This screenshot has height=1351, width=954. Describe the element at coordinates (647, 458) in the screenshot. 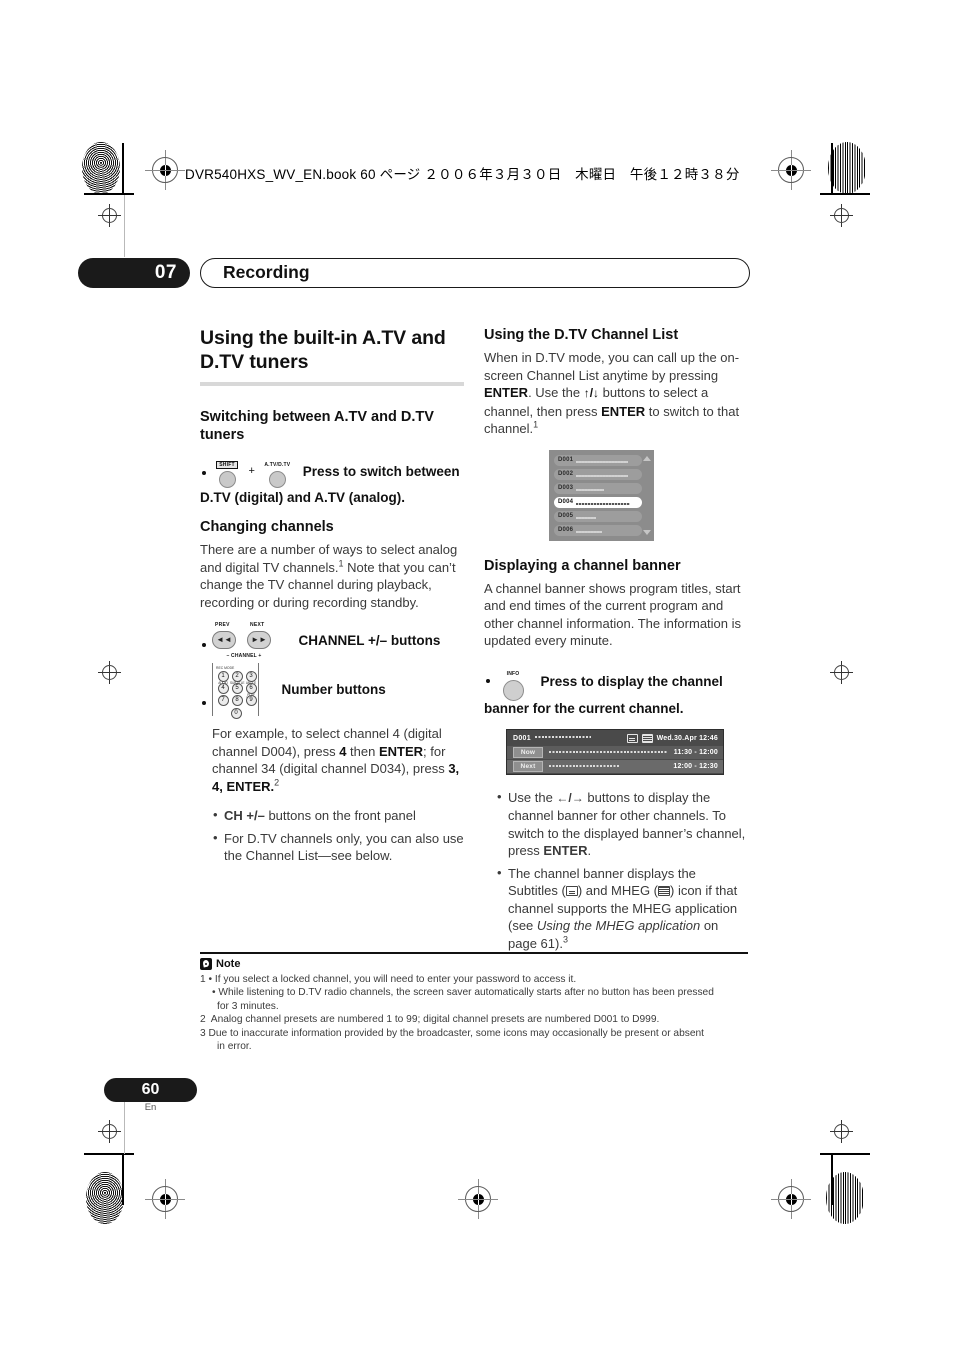

I see `scroll-up-arrow-icon` at that location.